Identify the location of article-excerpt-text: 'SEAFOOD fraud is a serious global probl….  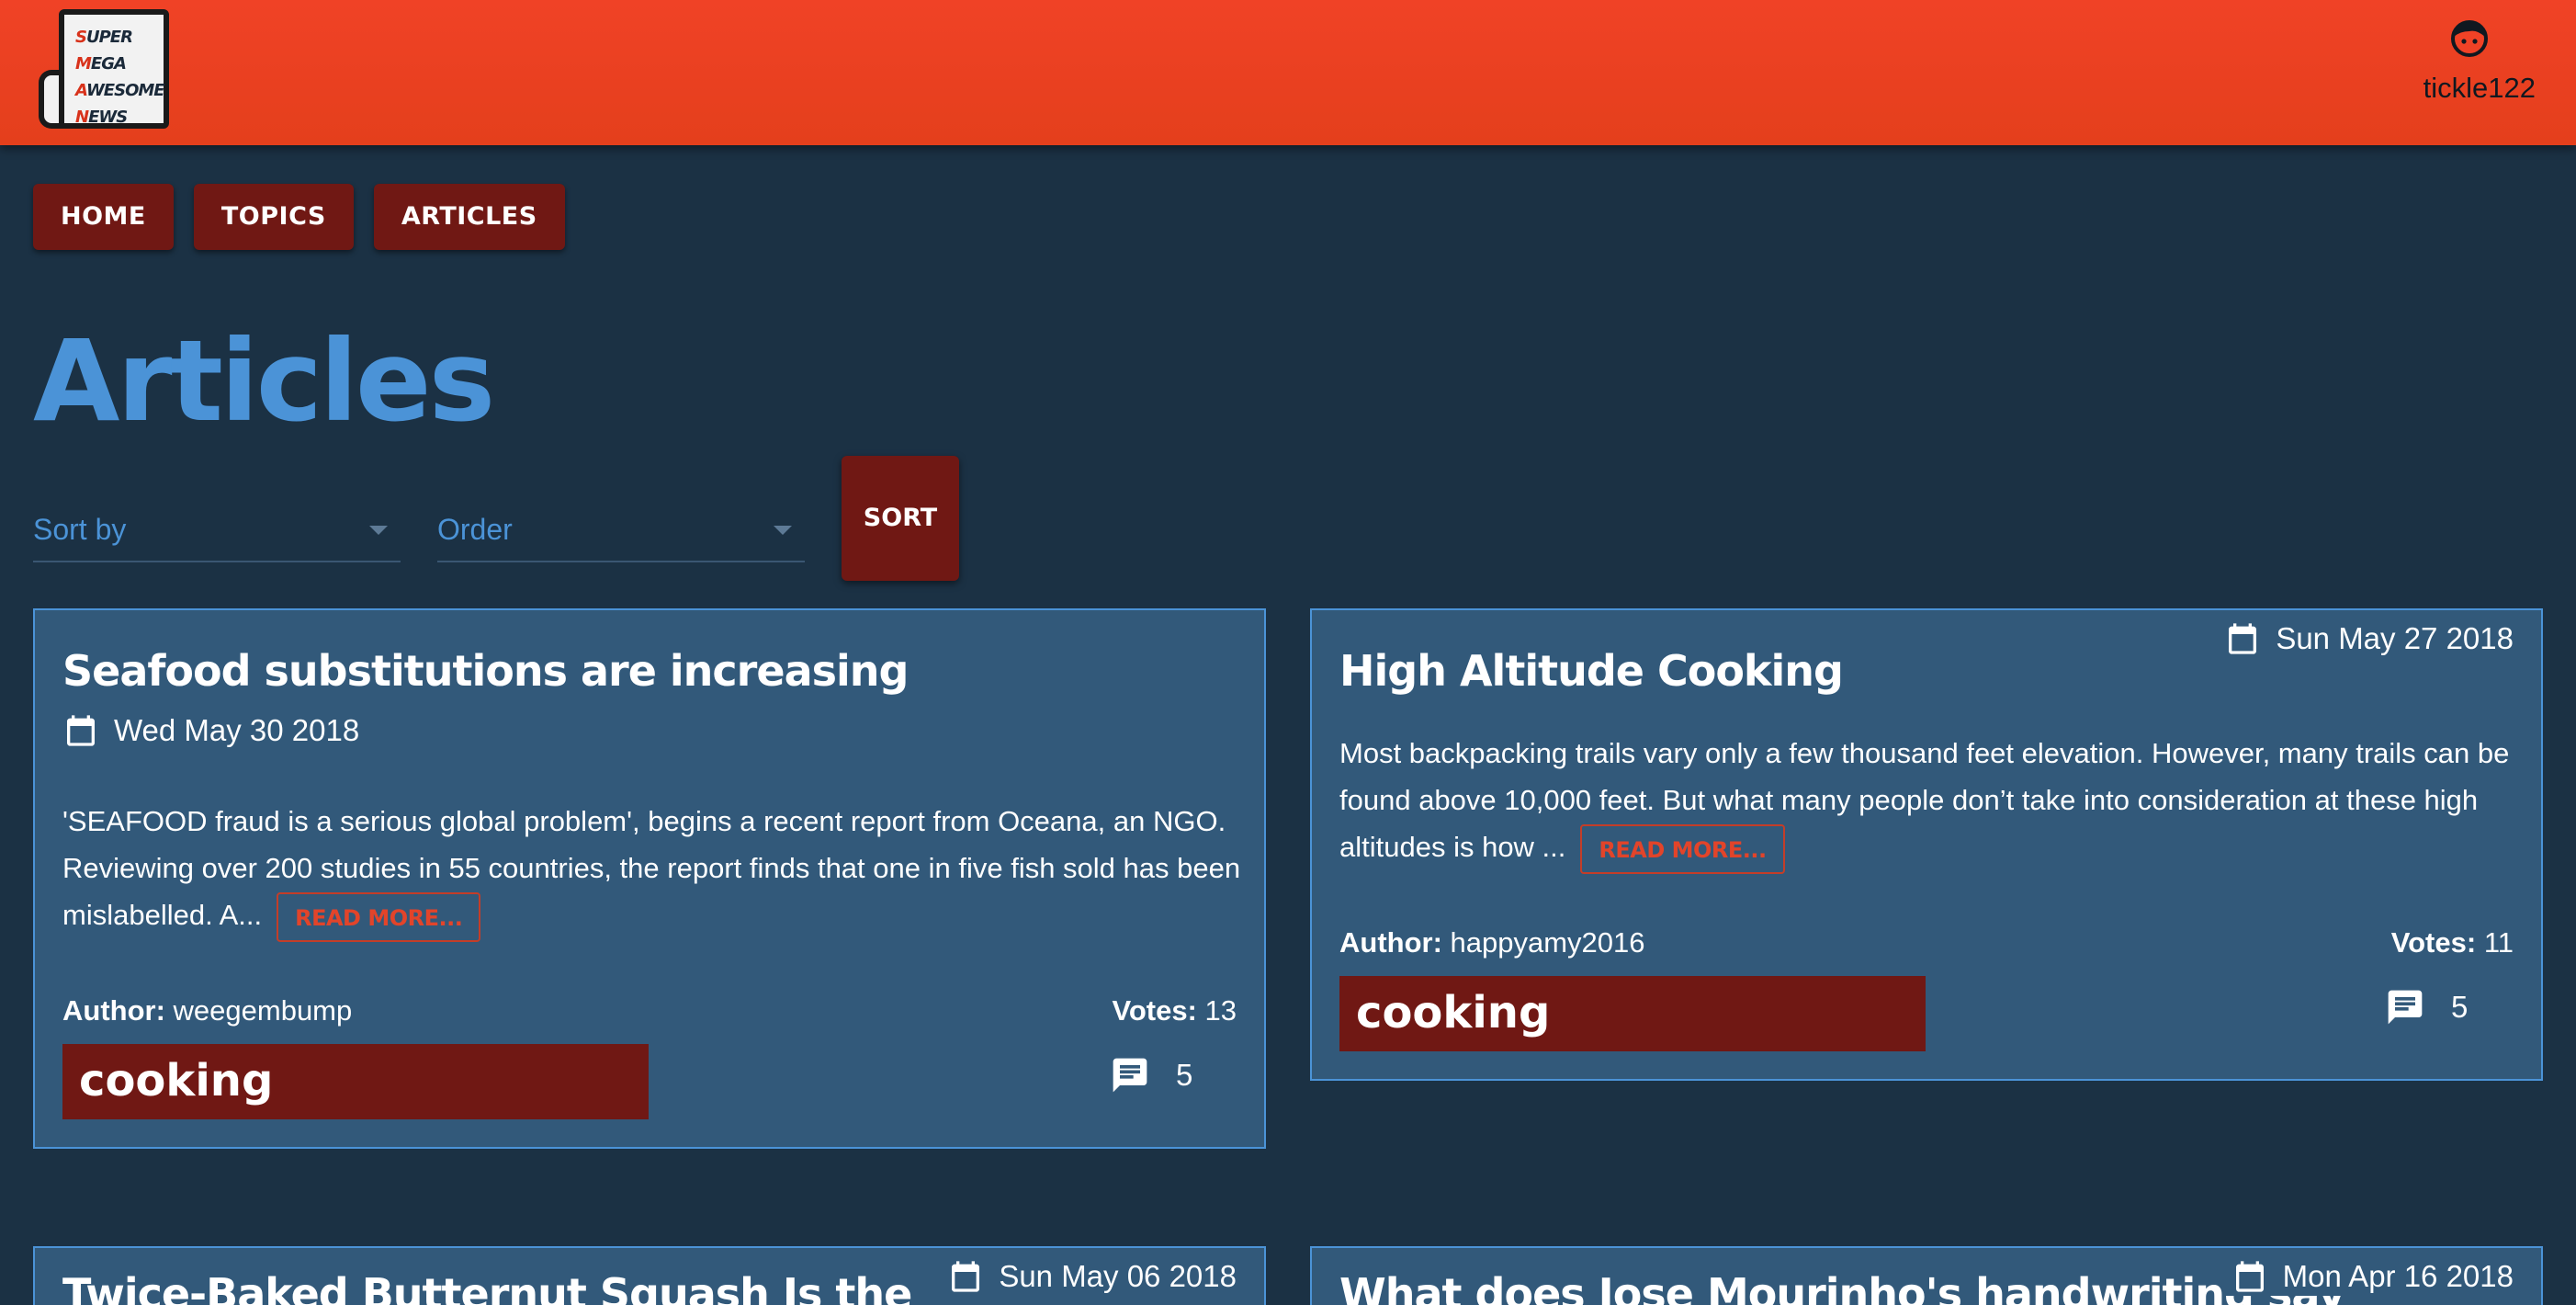
(651, 868).